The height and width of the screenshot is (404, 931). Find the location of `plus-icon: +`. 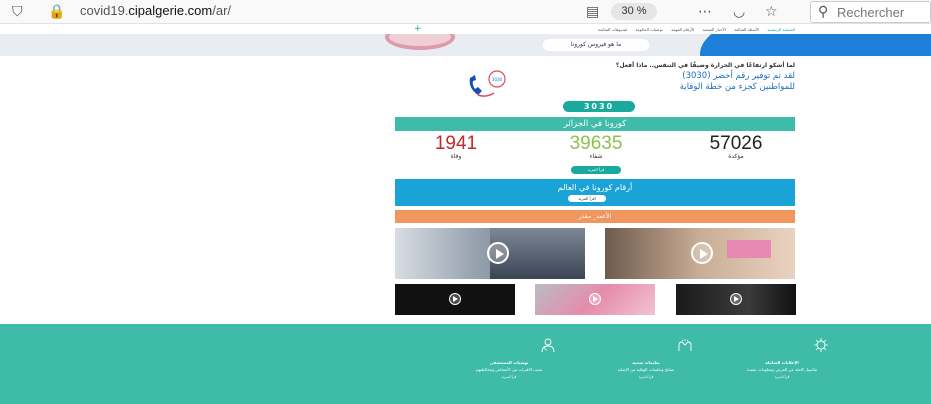

plus-icon: + is located at coordinates (418, 29).